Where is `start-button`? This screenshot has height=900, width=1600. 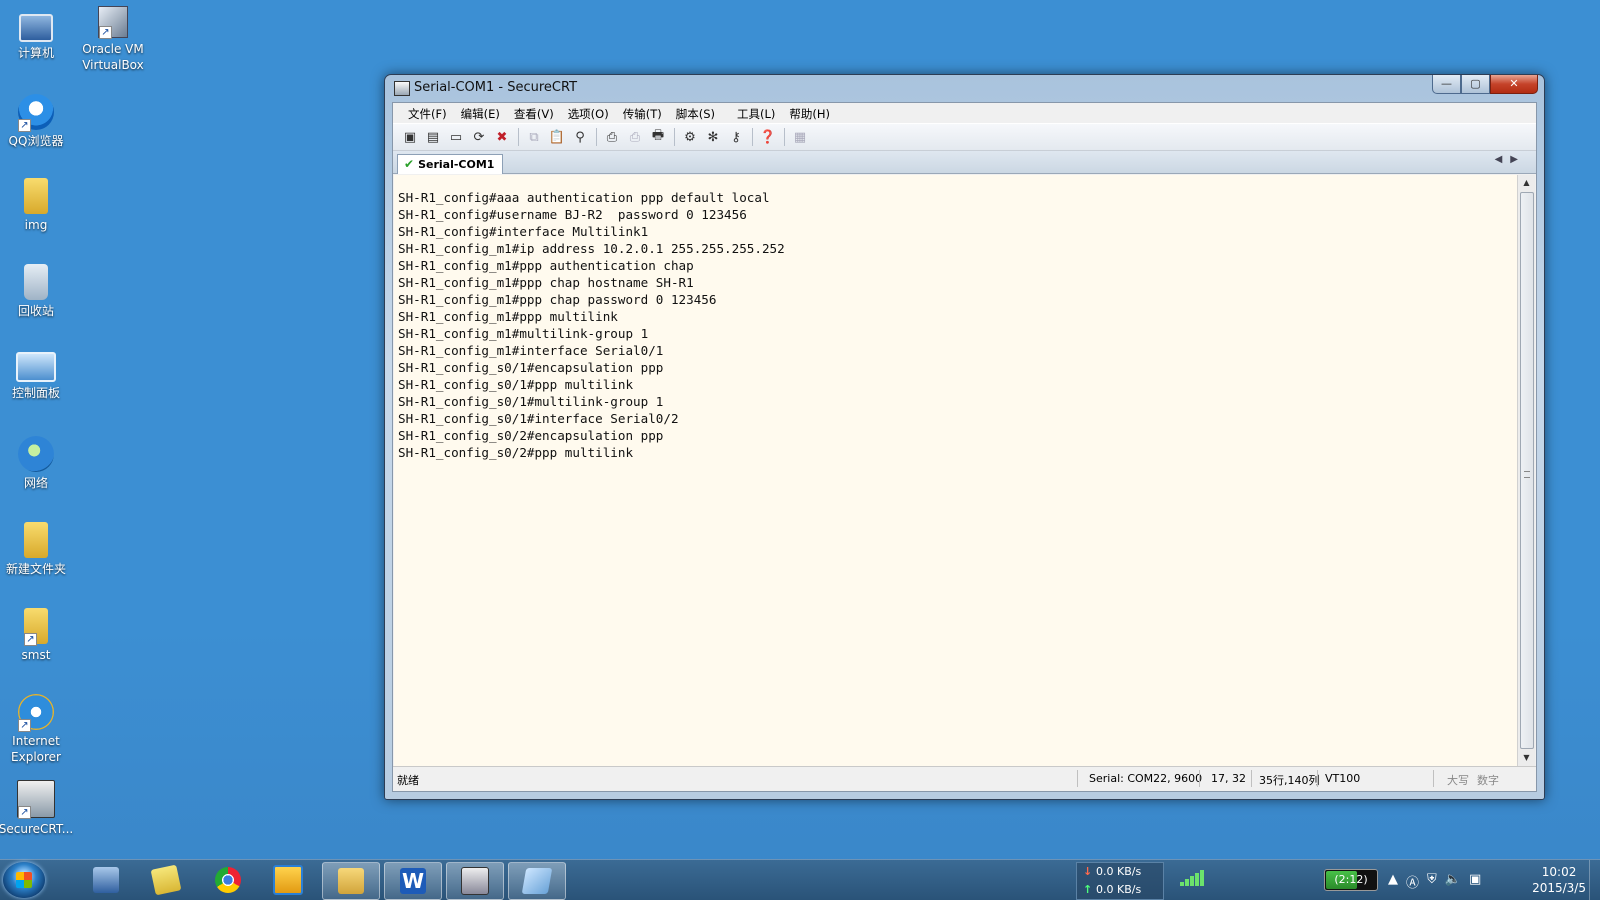
start-button is located at coordinates (24, 880).